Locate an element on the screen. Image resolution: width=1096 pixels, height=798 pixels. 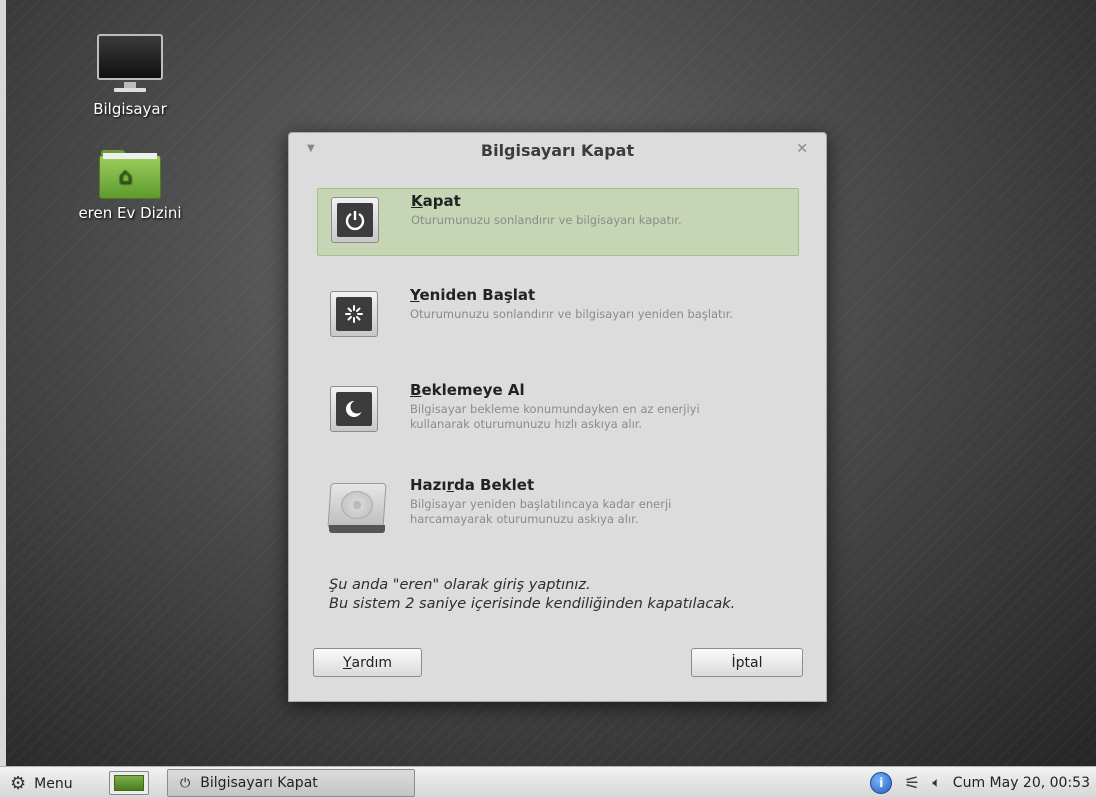
power-icon: ⏻ is located at coordinates (185, 783).